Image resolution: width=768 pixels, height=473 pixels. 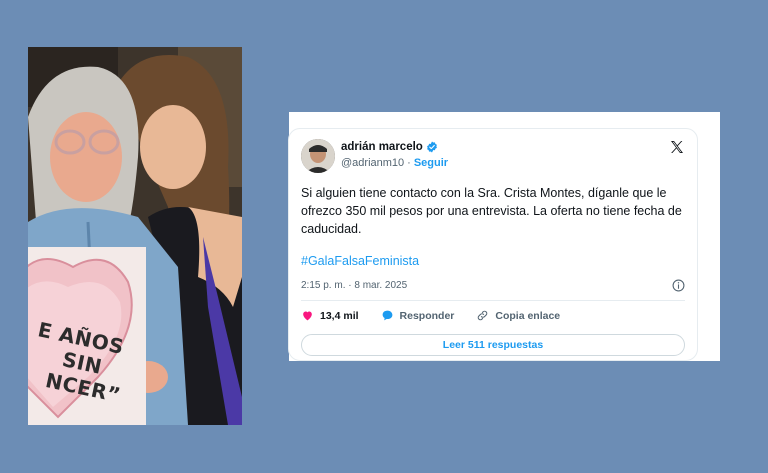 I want to click on avatar-image, so click(x=318, y=156).